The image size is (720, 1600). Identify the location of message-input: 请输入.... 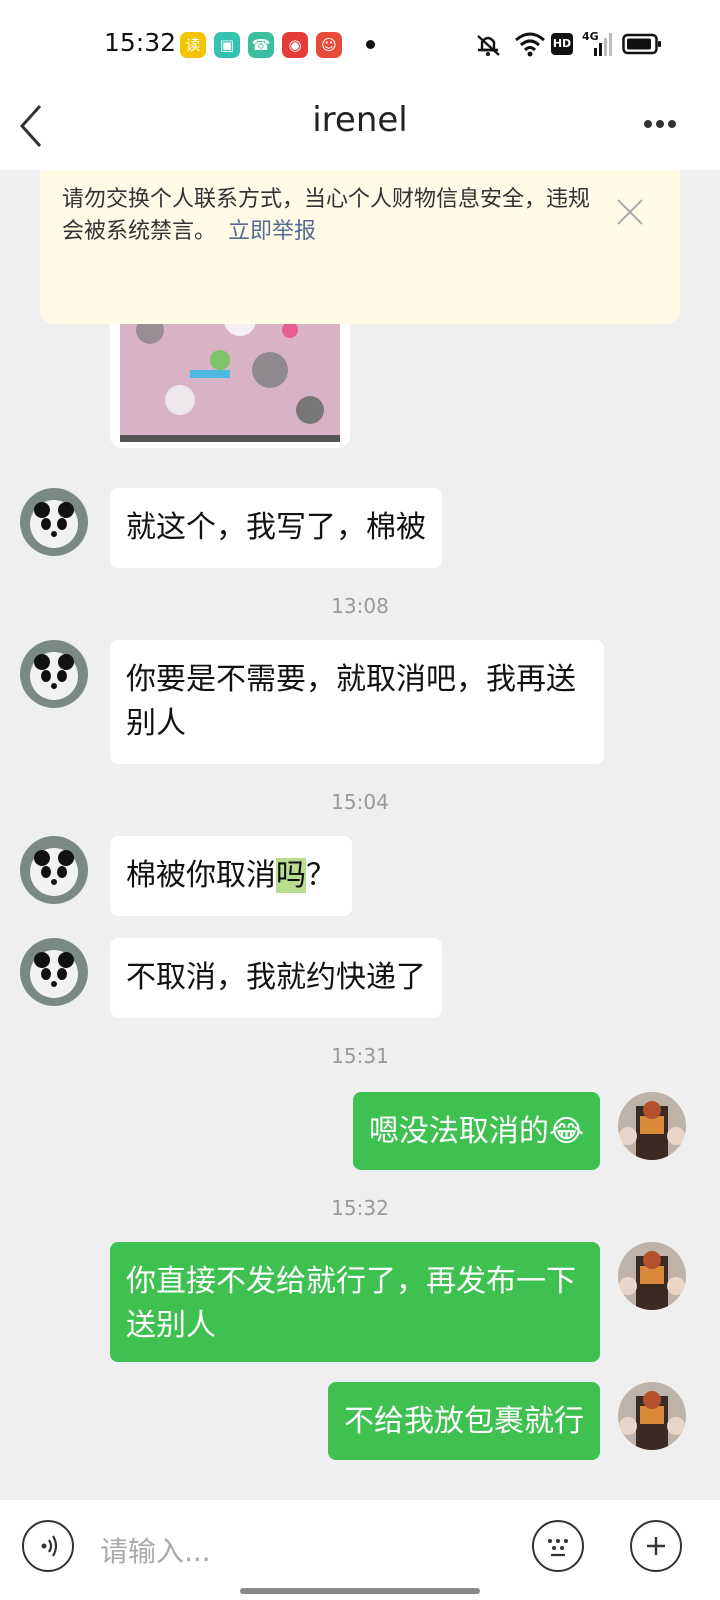
(155, 1550).